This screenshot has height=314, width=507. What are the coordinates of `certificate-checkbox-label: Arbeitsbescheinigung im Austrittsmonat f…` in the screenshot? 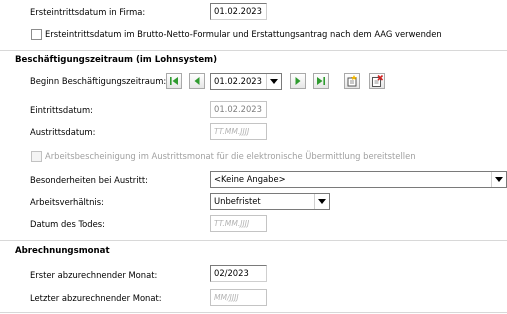 It's located at (230, 156).